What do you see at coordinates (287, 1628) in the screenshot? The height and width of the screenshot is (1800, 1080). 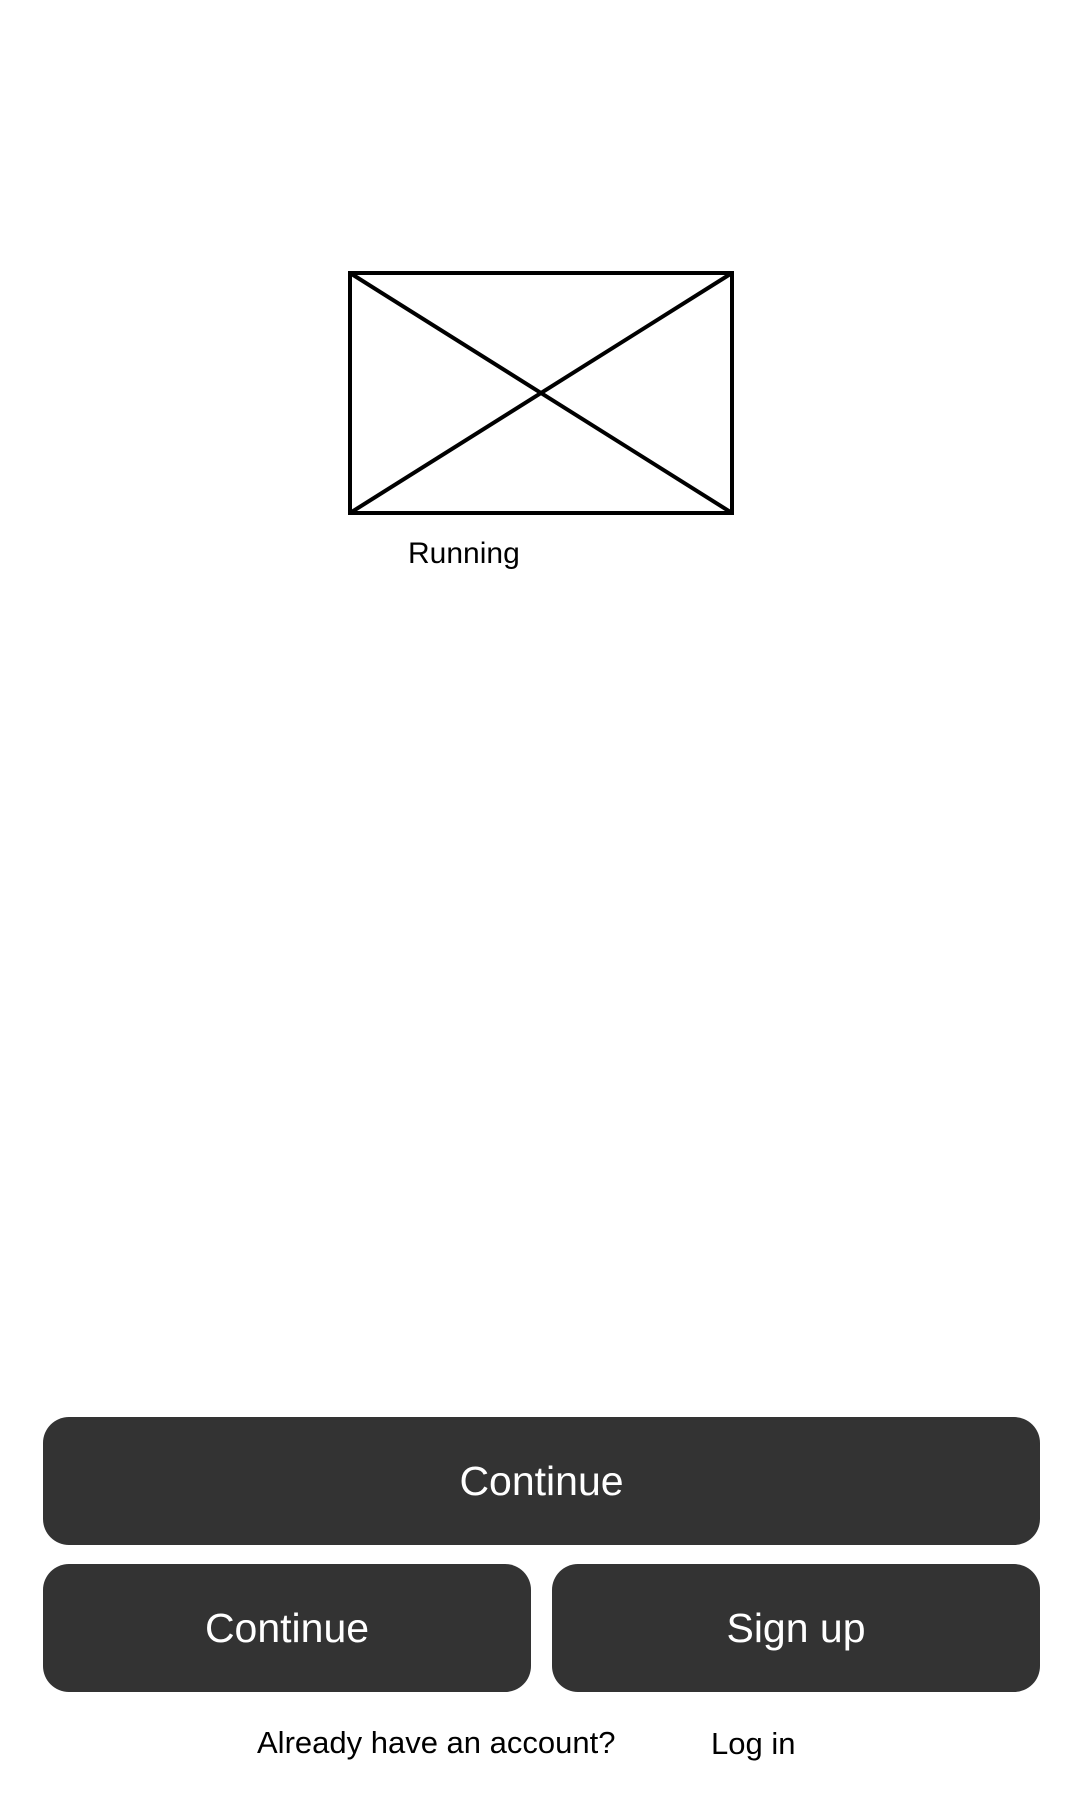 I see `continue-button-secondary: Continue` at bounding box center [287, 1628].